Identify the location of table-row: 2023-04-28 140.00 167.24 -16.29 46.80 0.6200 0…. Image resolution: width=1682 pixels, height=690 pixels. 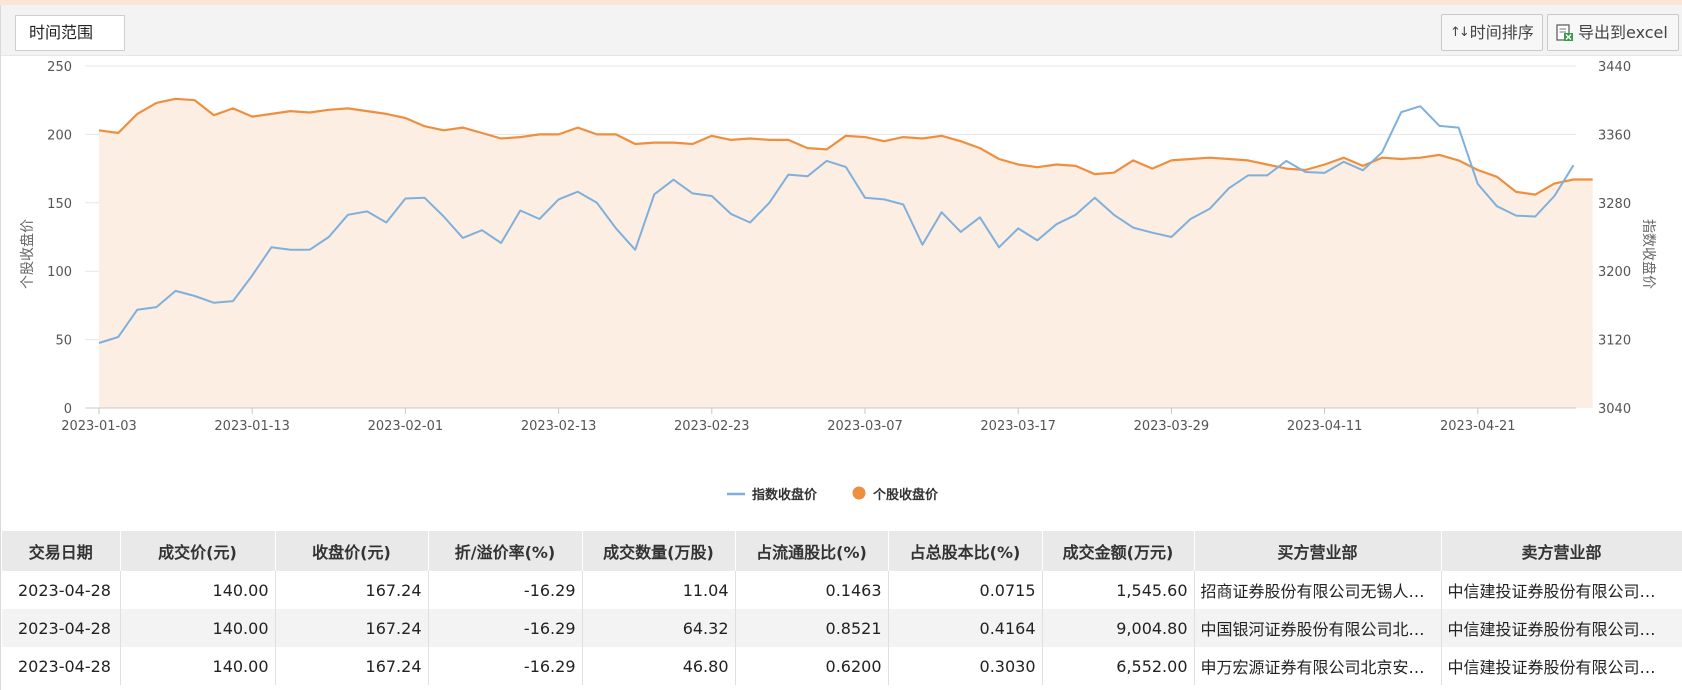
(842, 666).